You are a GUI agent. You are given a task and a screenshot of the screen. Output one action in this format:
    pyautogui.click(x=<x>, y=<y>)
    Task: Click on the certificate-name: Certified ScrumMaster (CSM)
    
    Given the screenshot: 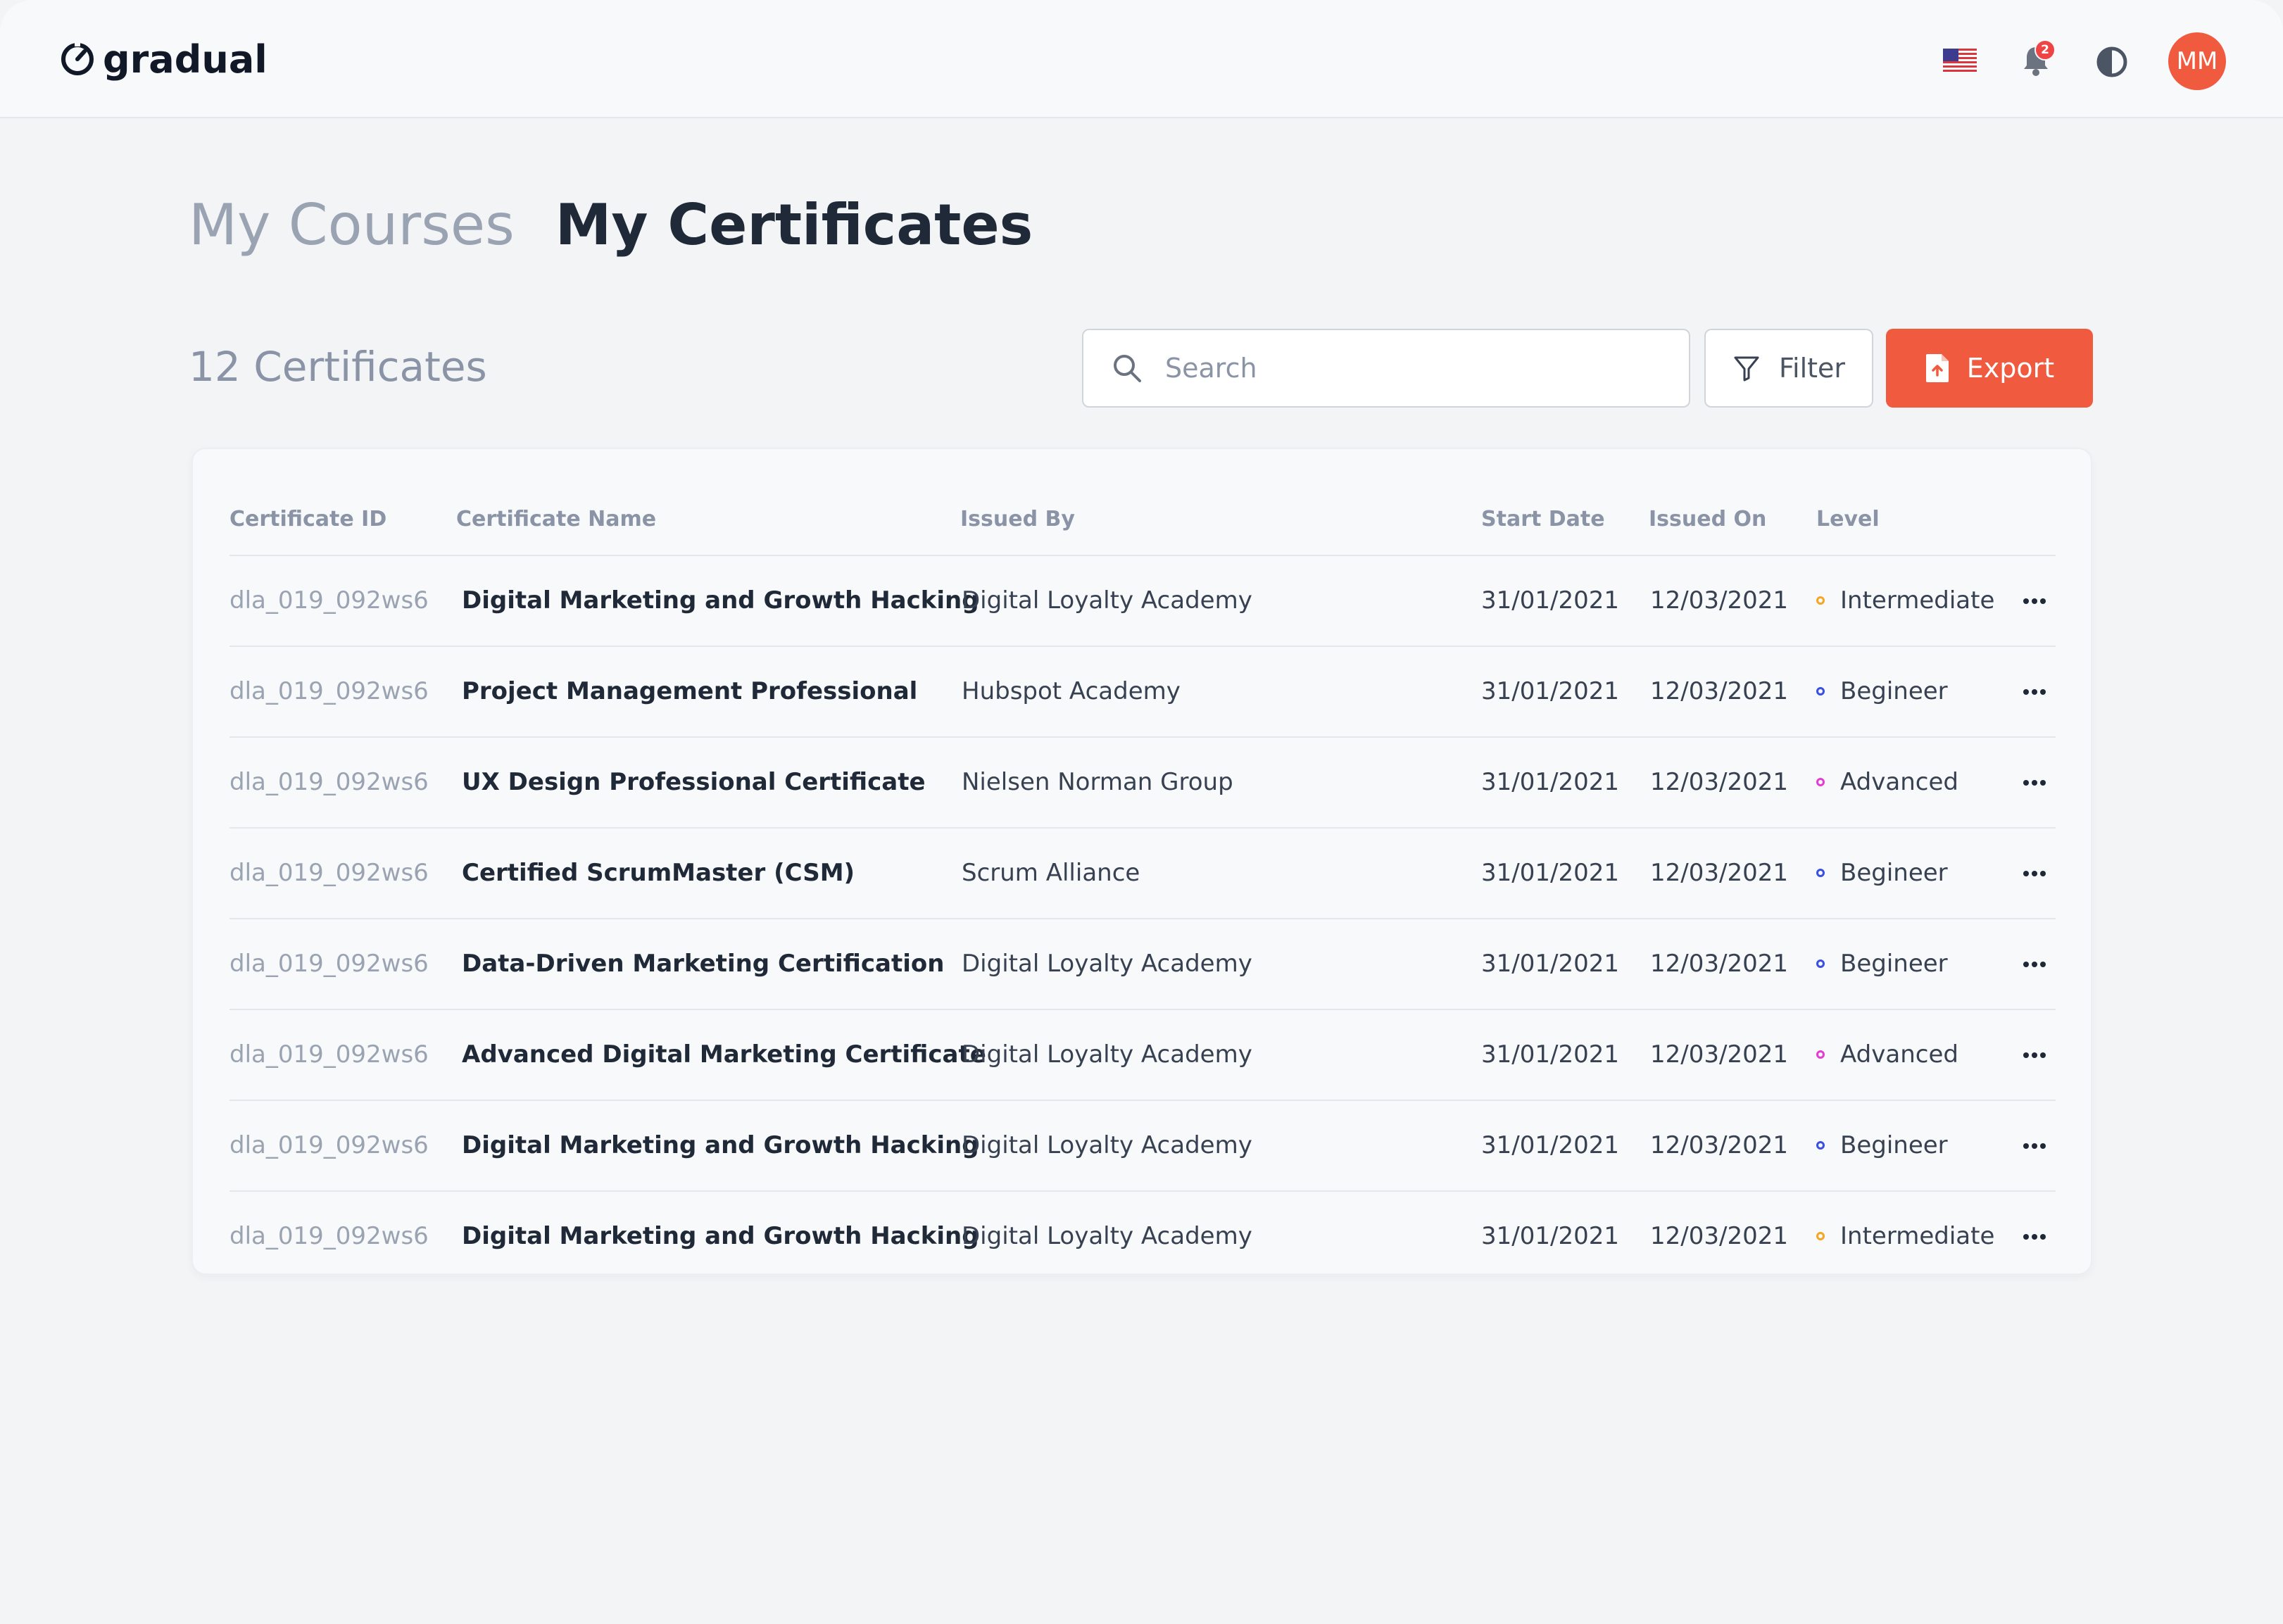 What is the action you would take?
    pyautogui.click(x=658, y=873)
    